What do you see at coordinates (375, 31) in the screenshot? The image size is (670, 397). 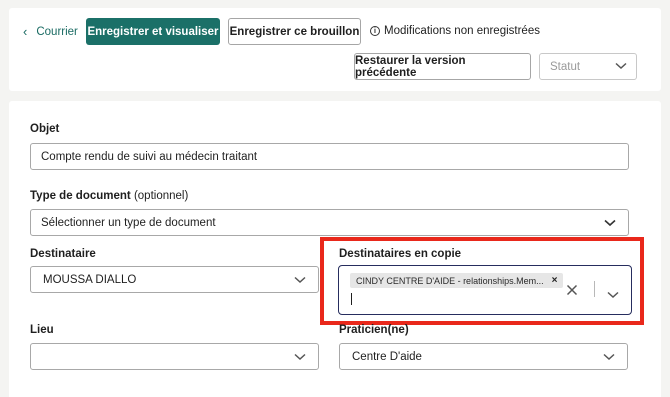 I see `info-icon: i` at bounding box center [375, 31].